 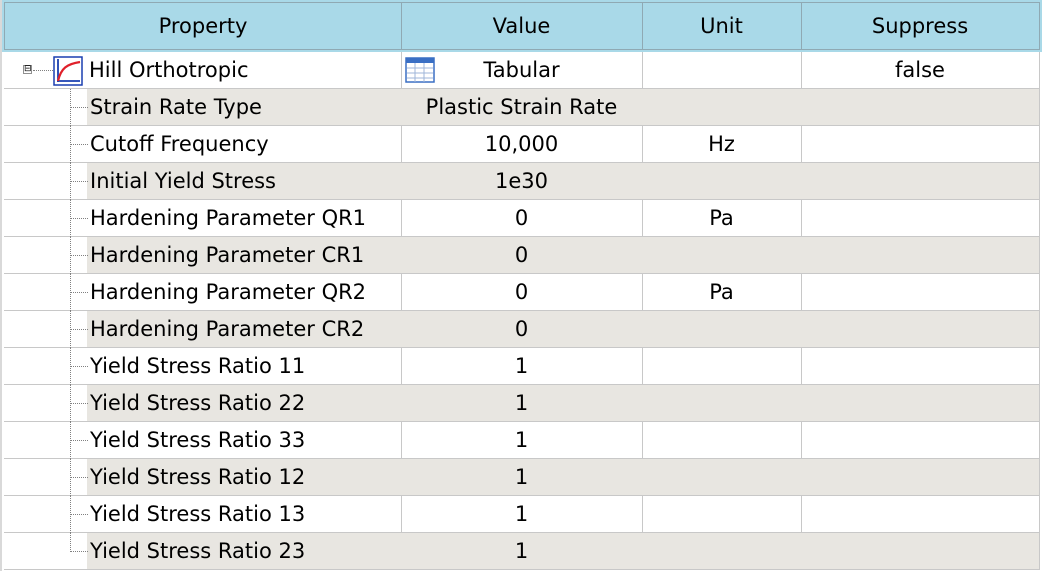 I want to click on value-cell: 1e30, so click(x=522, y=181).